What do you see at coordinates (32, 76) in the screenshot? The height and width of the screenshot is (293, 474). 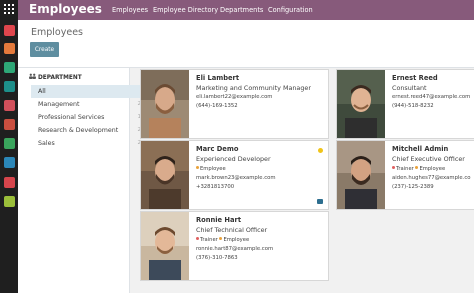 I see `department-icon` at bounding box center [32, 76].